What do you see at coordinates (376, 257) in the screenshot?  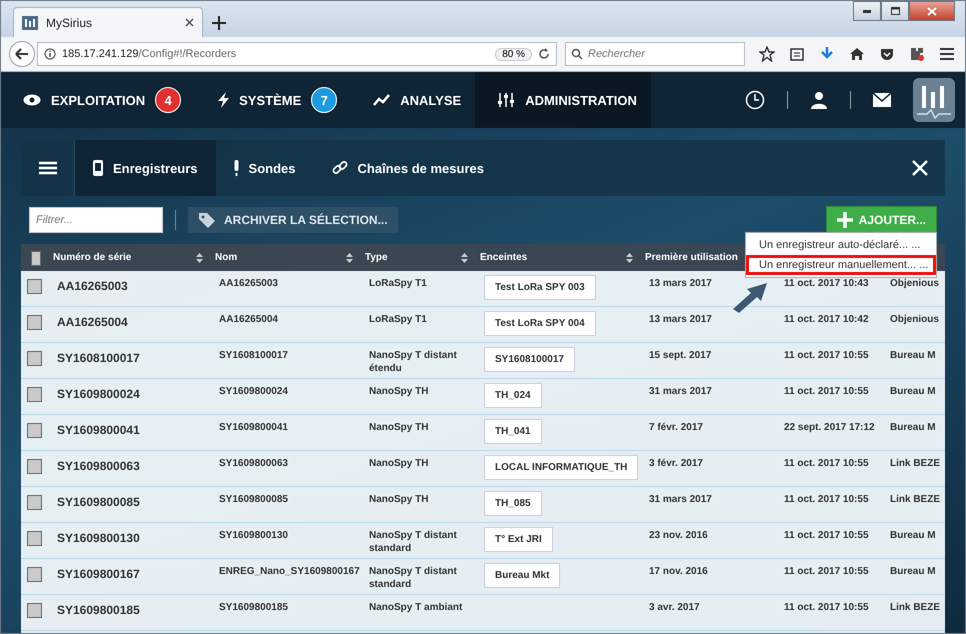 I see `column-header: Type` at bounding box center [376, 257].